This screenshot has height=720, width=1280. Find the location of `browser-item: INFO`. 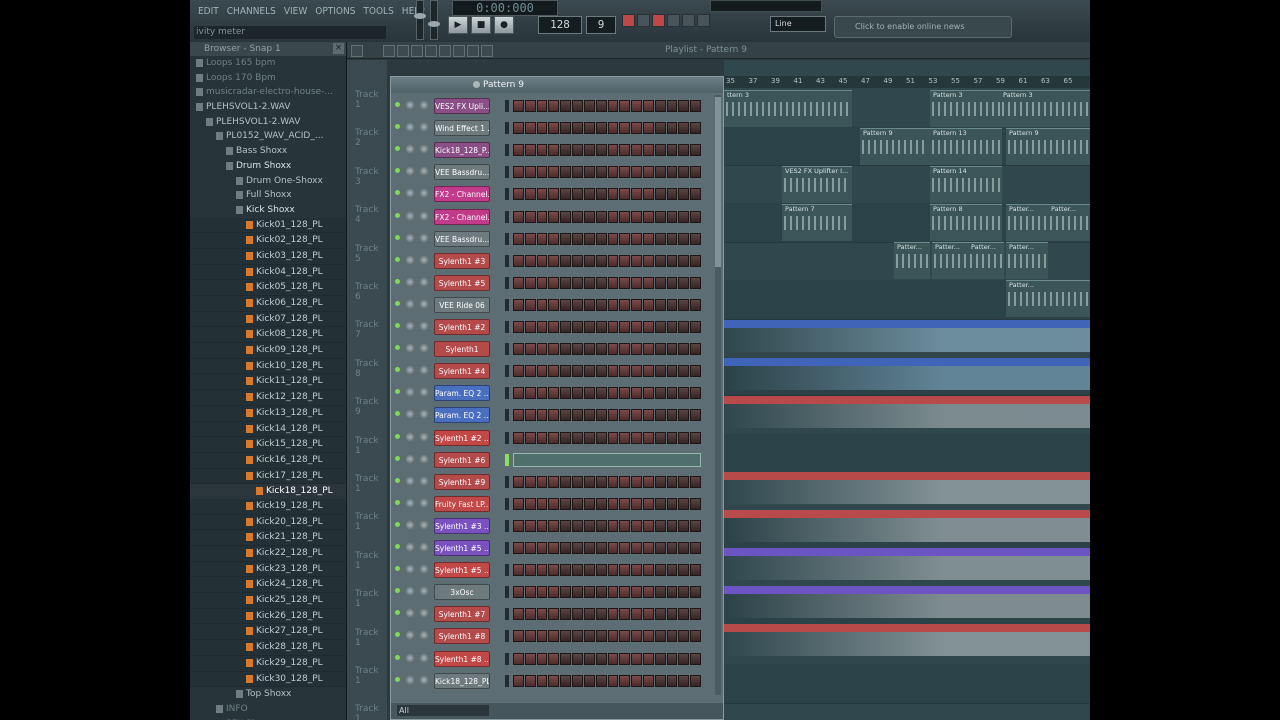

browser-item: INFO is located at coordinates (268, 709).